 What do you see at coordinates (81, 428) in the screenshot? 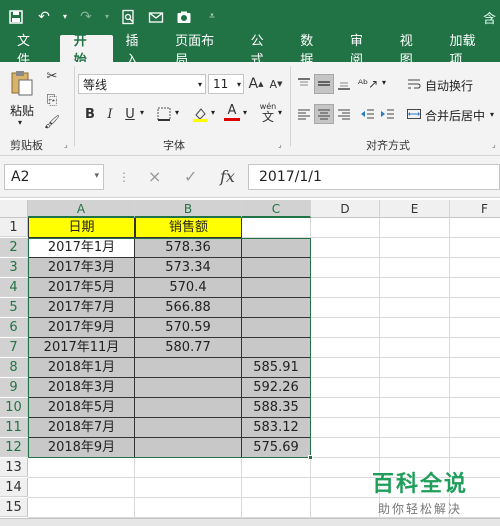
I see `date-cell: 2018年7月` at bounding box center [81, 428].